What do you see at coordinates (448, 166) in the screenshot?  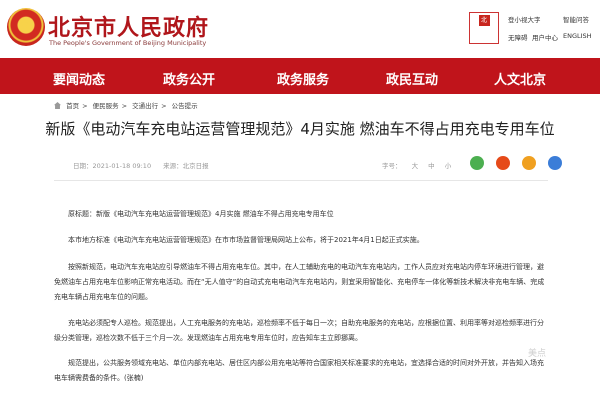 I see `font-small-button: 小` at bounding box center [448, 166].